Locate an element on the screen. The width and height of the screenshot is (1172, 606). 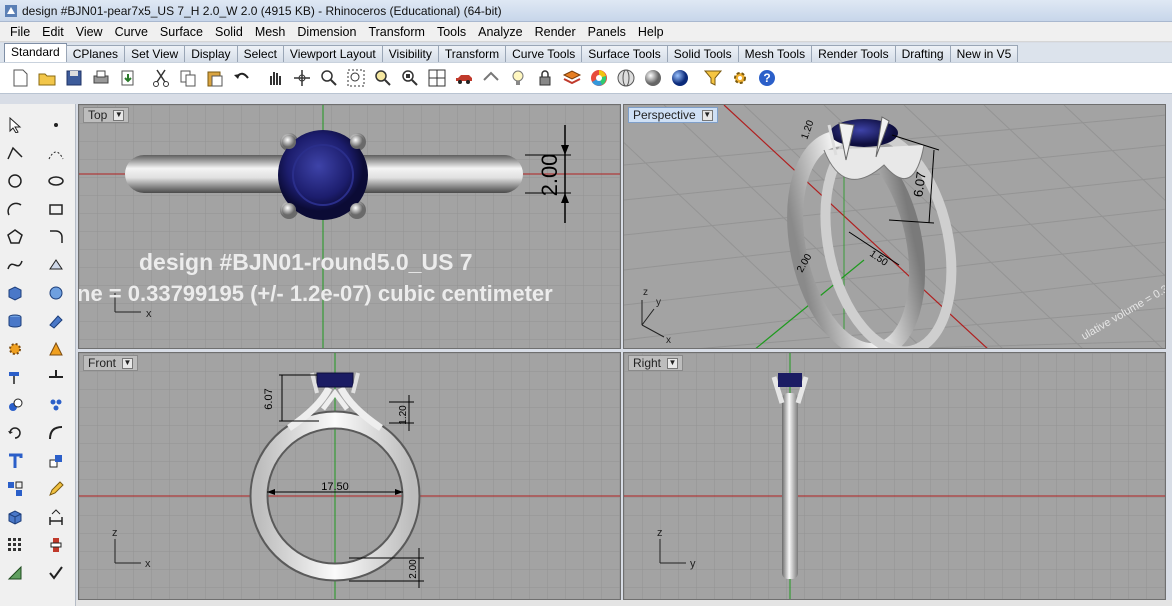
tab-curve-tools: Curve Tools is located at coordinates (544, 53).